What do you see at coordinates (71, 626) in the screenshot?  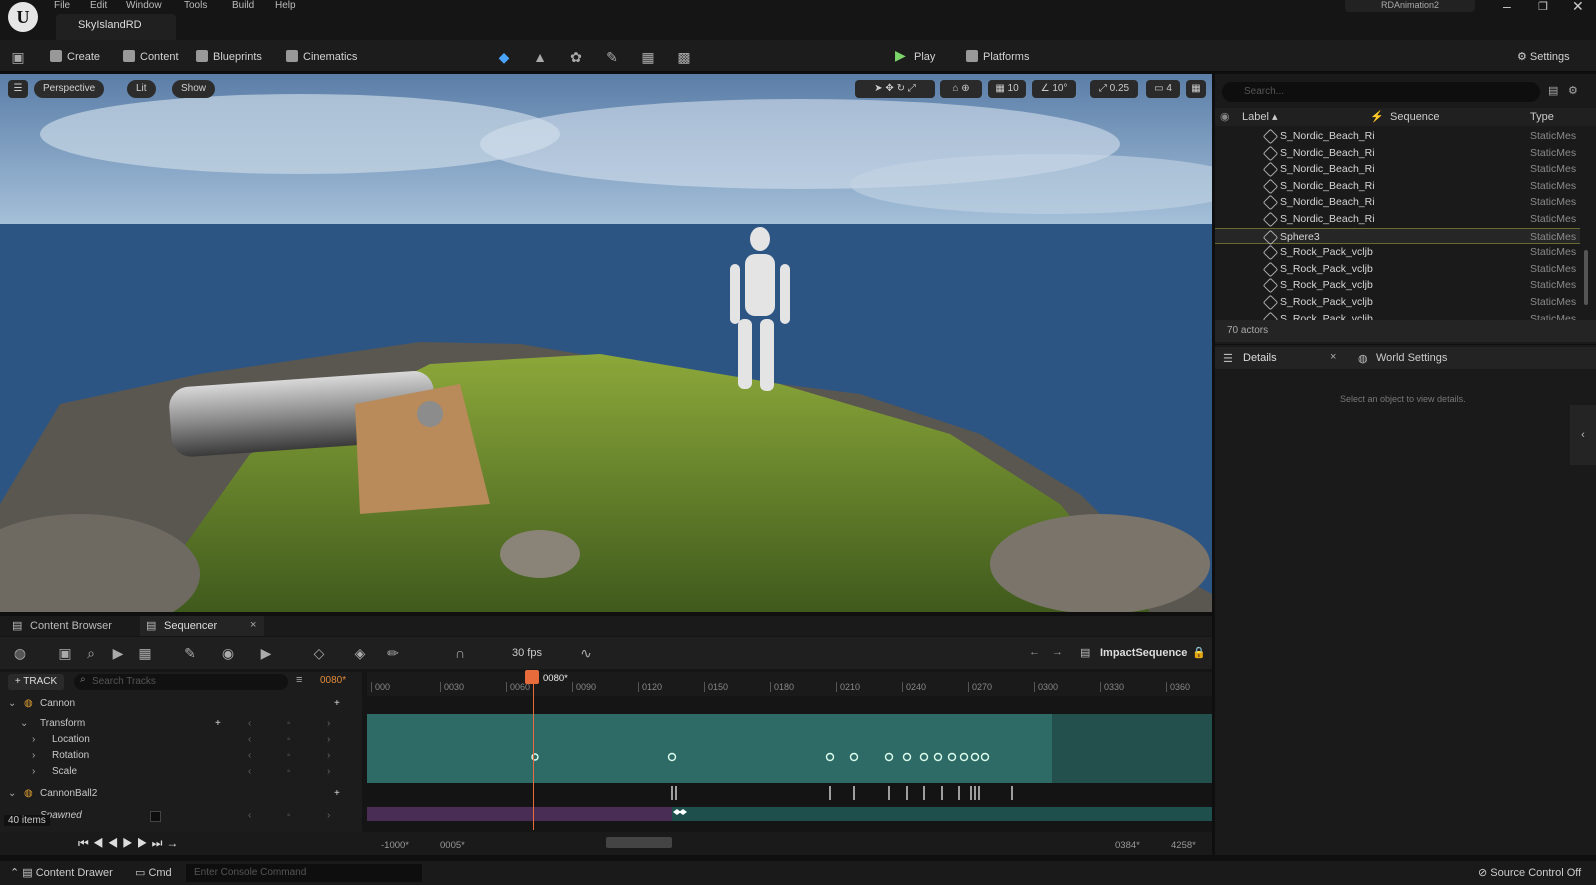 I see `tab-content-browser: Content Browser` at bounding box center [71, 626].